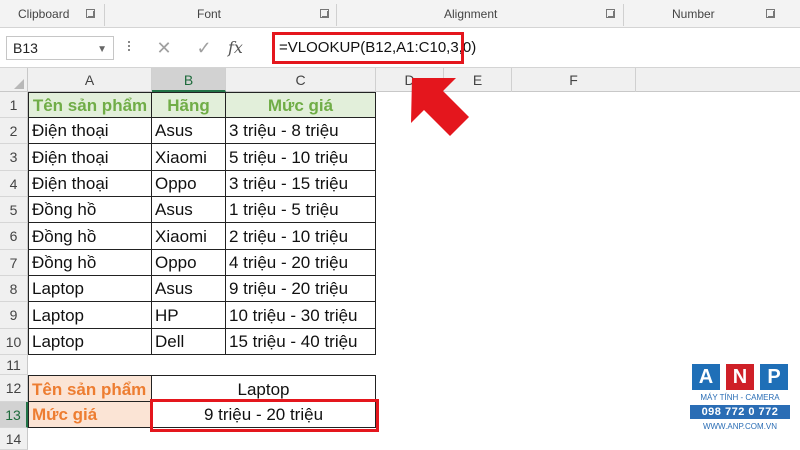 This screenshot has height=450, width=800. Describe the element at coordinates (189, 342) in the screenshot. I see `cell-b10: Dell` at that location.